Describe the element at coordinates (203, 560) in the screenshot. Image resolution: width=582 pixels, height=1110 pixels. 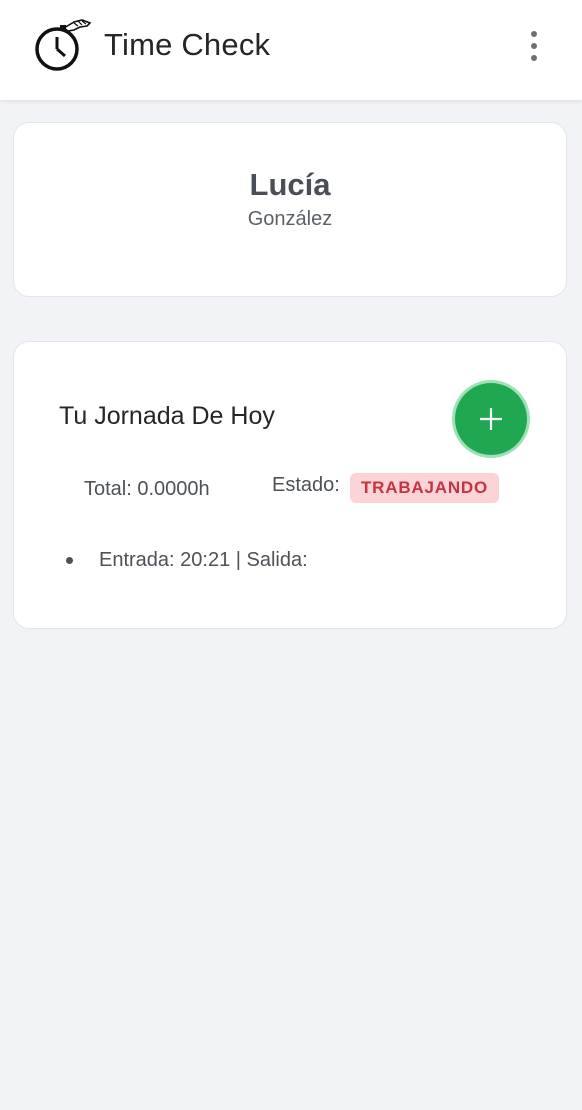
I see `entry-text: Entrada: 20:21 | Salida:` at that location.